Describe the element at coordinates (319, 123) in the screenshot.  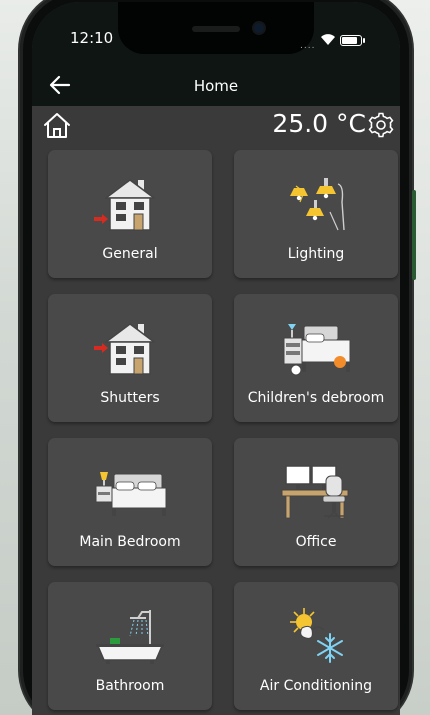
I see `temperature-readout: 25.0 °C` at that location.